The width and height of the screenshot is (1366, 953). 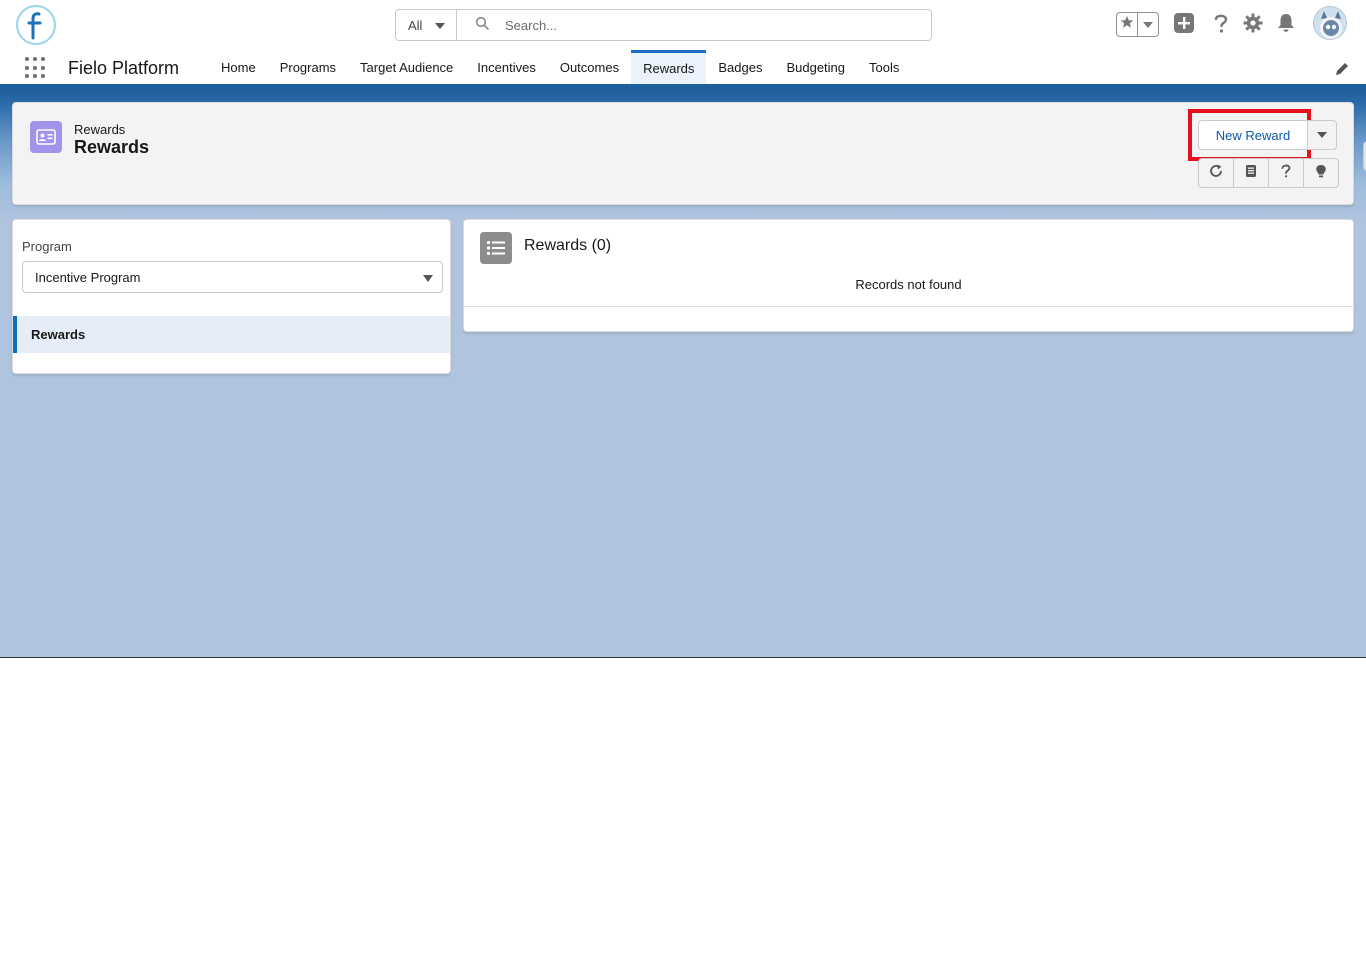 I want to click on nav-tab-home: Home, so click(x=238, y=67).